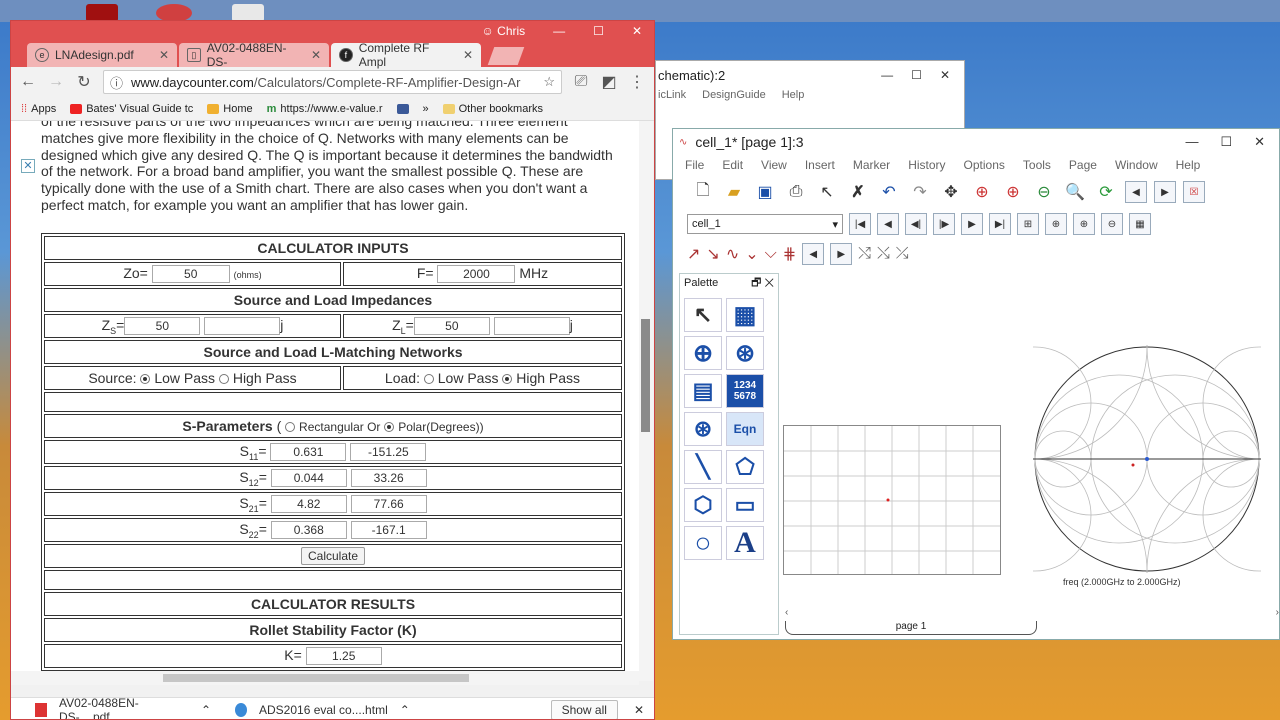  What do you see at coordinates (786, 613) in the screenshot?
I see `scroll-left-icon: ‹` at bounding box center [786, 613].